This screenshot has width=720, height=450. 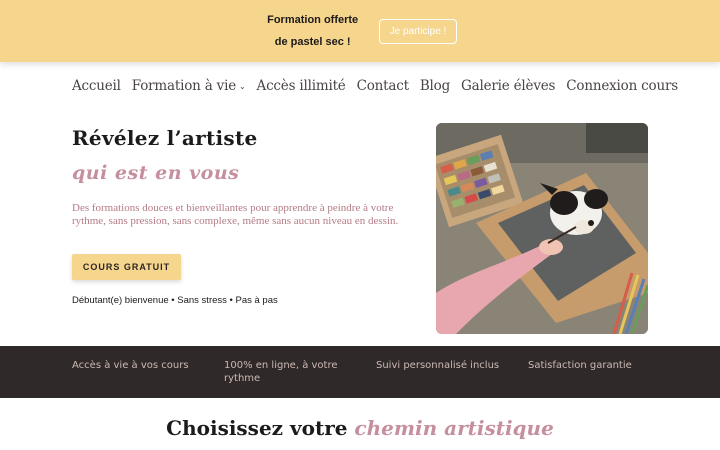 What do you see at coordinates (242, 86) in the screenshot?
I see `chevron-down-icon: ⌄` at bounding box center [242, 86].